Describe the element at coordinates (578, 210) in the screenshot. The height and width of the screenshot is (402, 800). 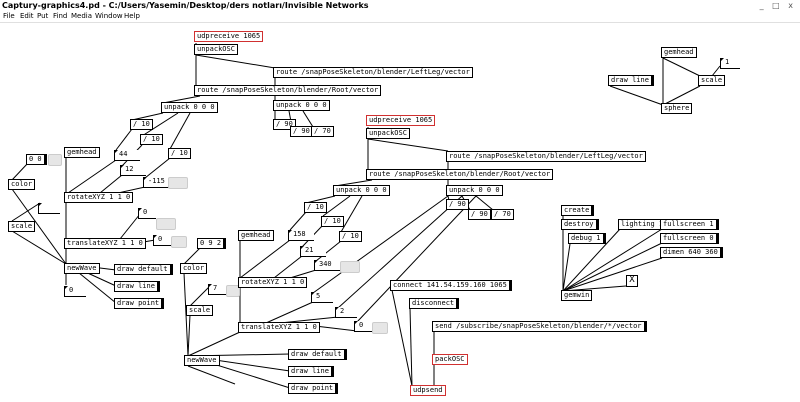
I see `create-message: create` at that location.